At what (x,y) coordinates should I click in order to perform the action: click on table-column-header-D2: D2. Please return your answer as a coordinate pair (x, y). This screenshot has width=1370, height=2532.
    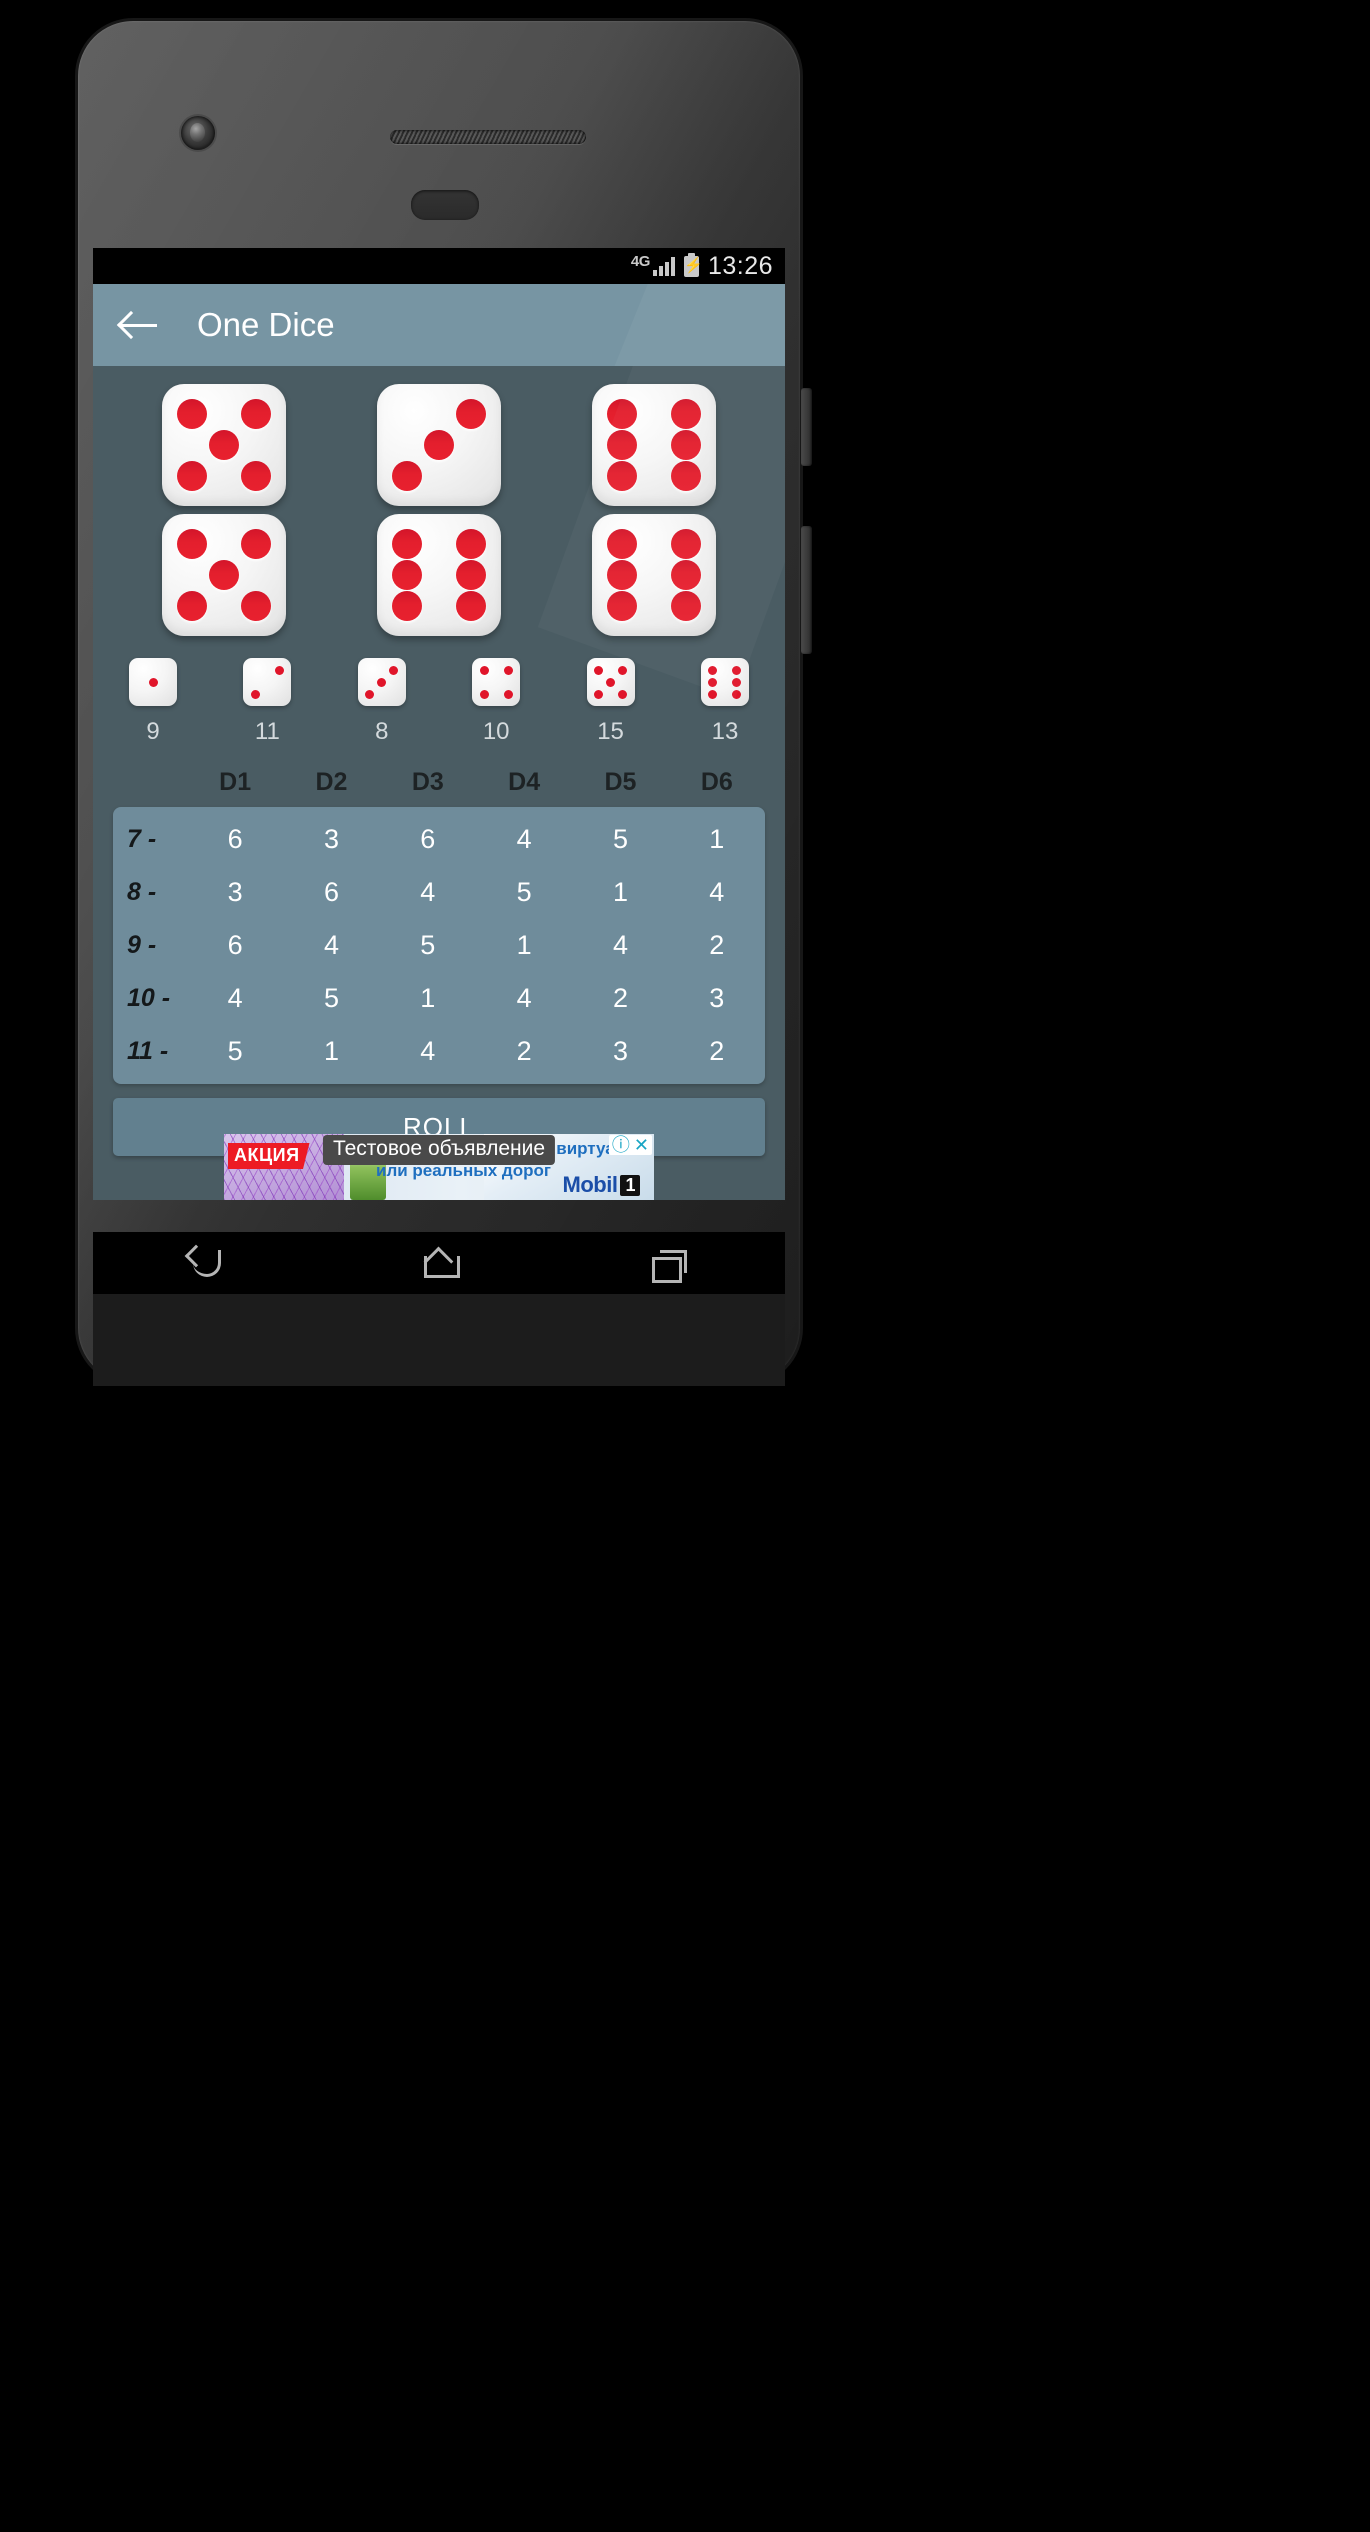
    Looking at the image, I should click on (331, 782).